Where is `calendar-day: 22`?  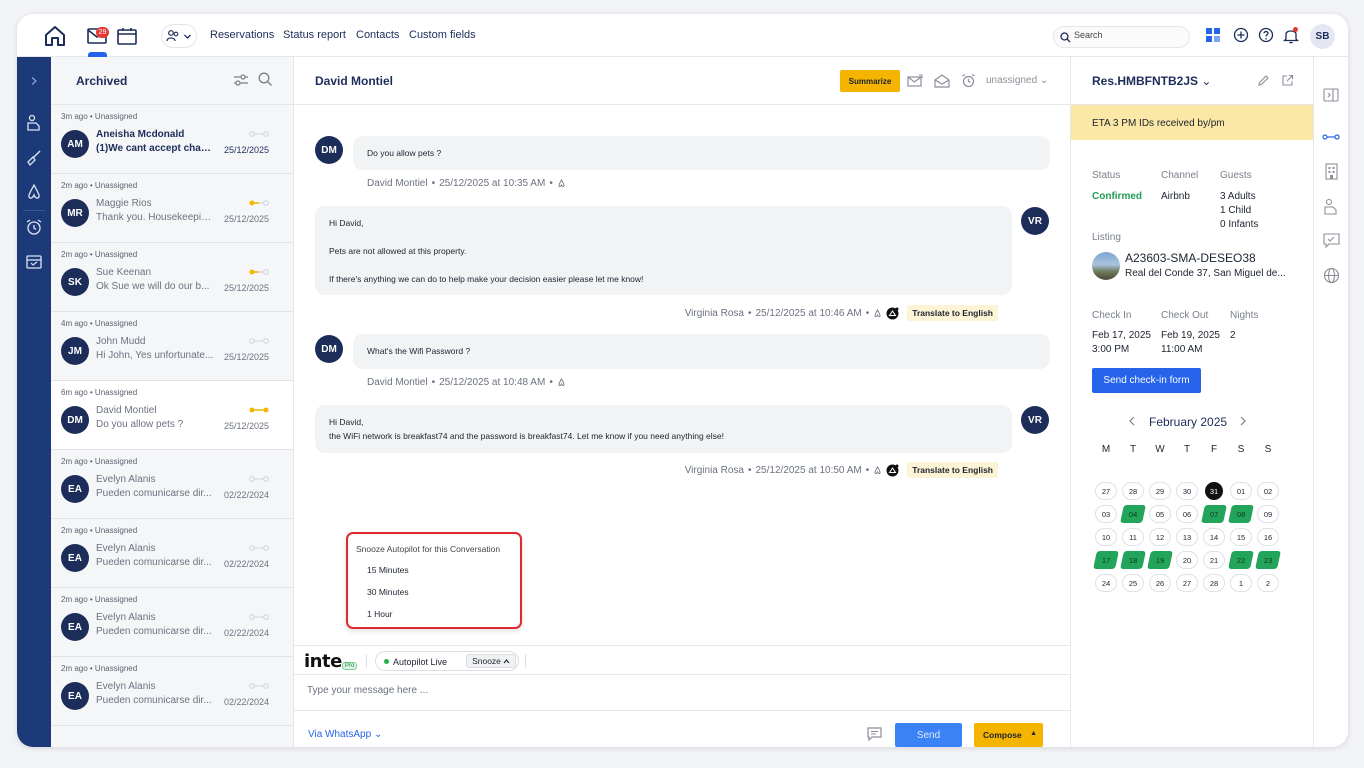
calendar-day: 22 is located at coordinates (1241, 560).